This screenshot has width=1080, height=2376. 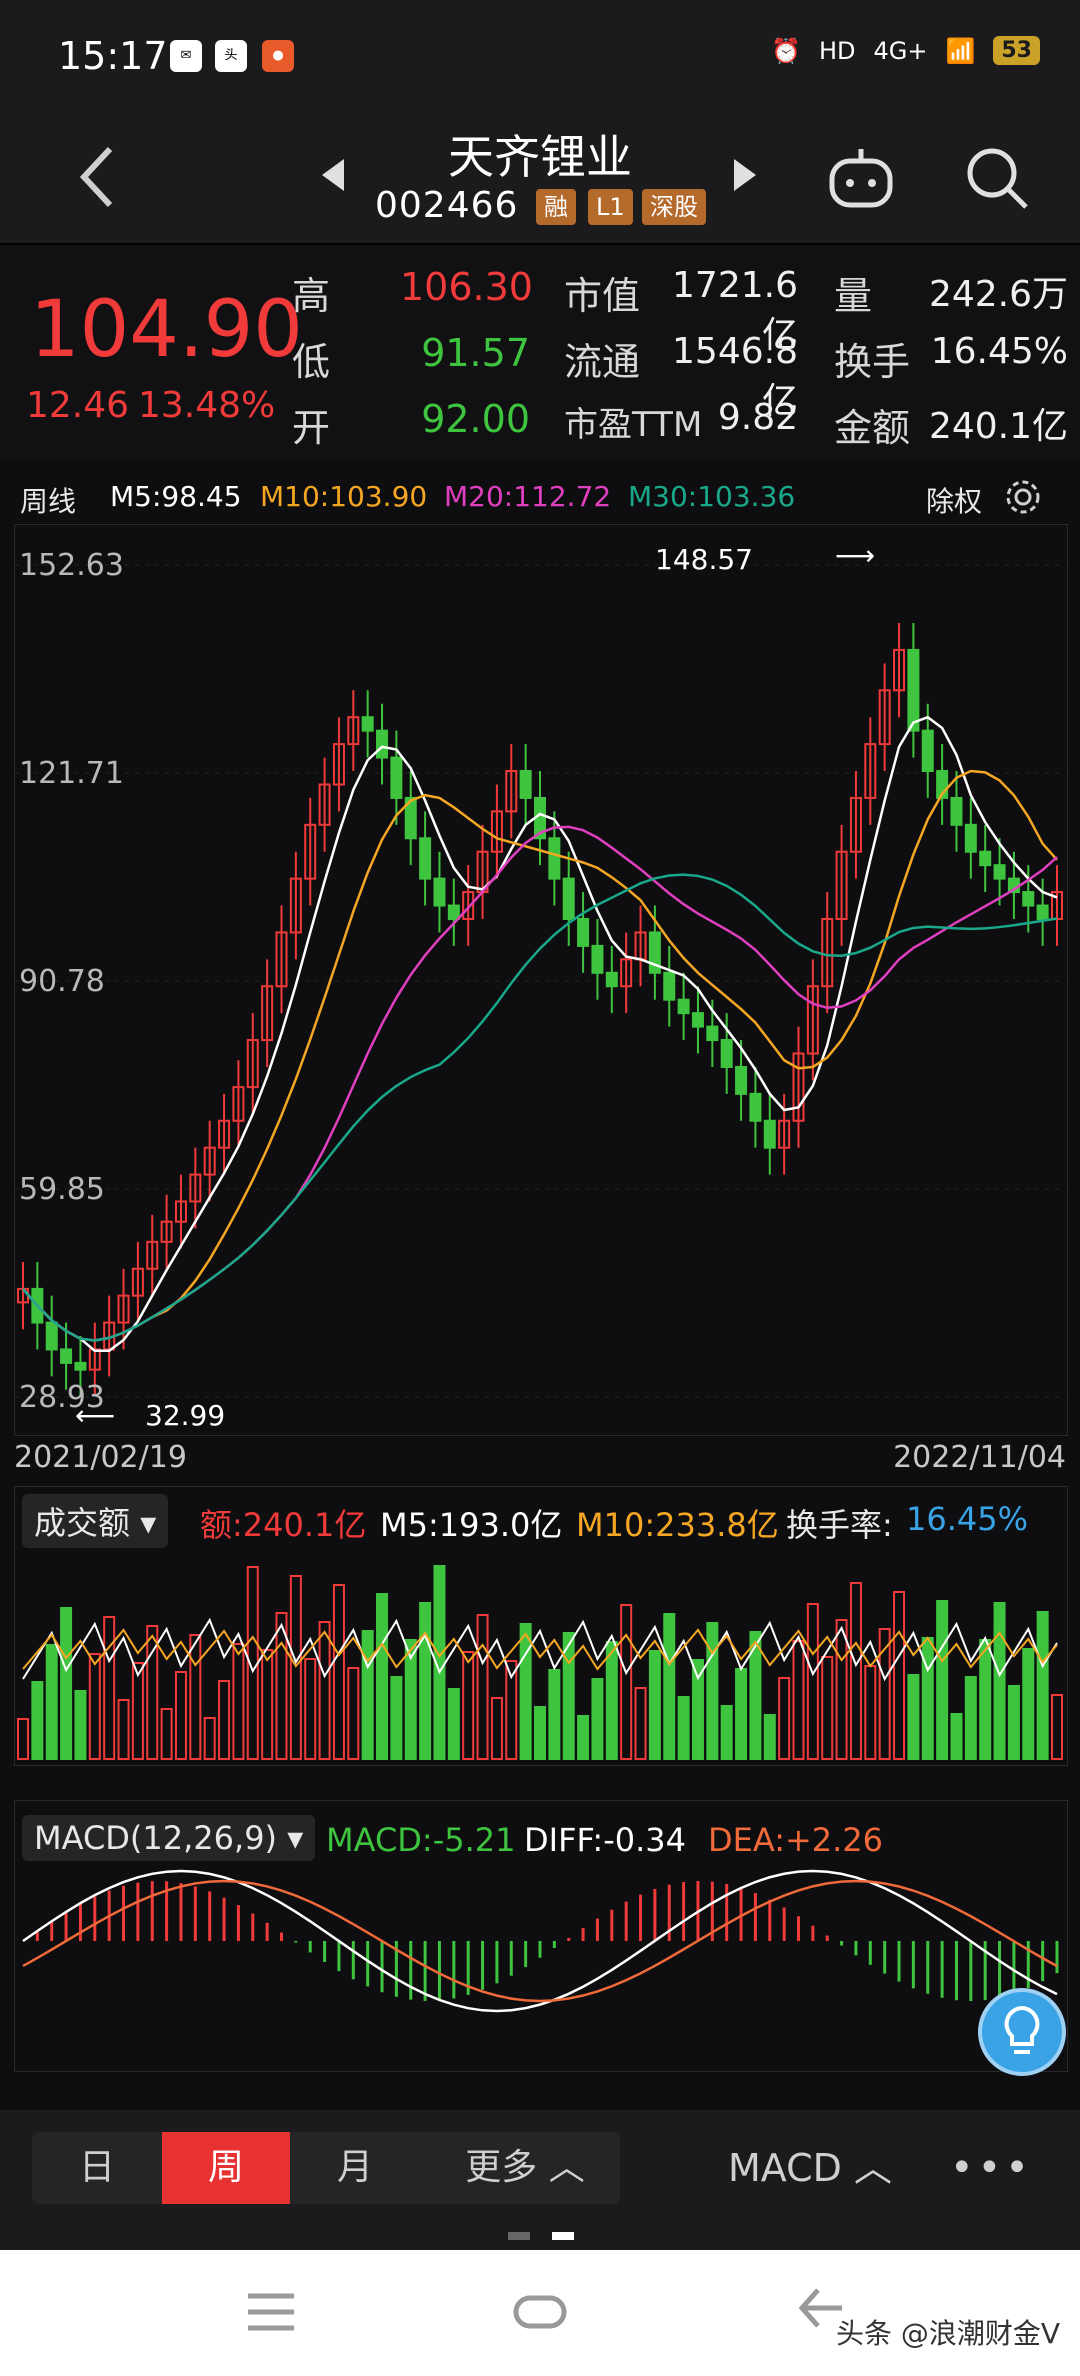 What do you see at coordinates (1022, 2032) in the screenshot?
I see `lightbulb-icon` at bounding box center [1022, 2032].